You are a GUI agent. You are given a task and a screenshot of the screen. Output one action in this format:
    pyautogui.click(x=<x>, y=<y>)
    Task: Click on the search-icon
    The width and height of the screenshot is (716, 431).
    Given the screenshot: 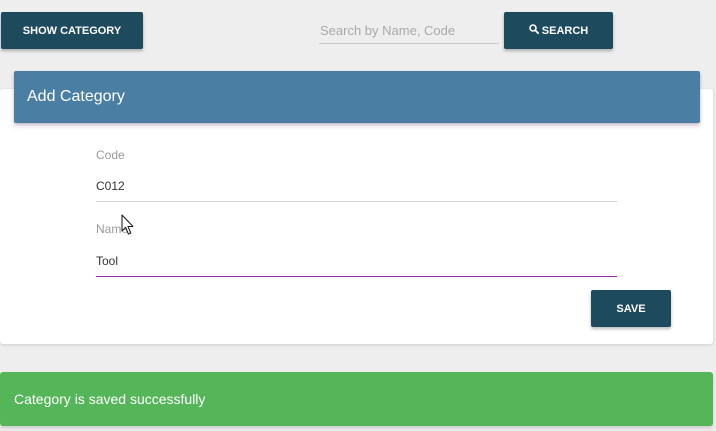 What is the action you would take?
    pyautogui.click(x=533, y=30)
    